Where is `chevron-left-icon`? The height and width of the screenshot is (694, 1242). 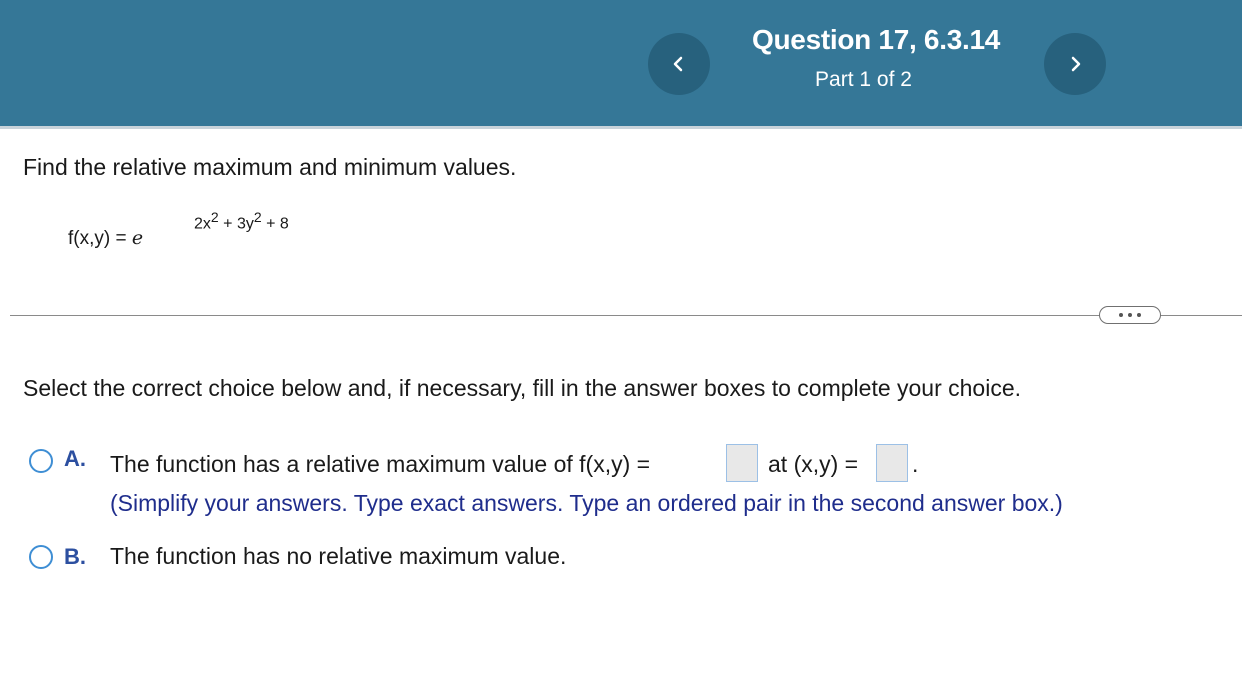
chevron-left-icon is located at coordinates (678, 64).